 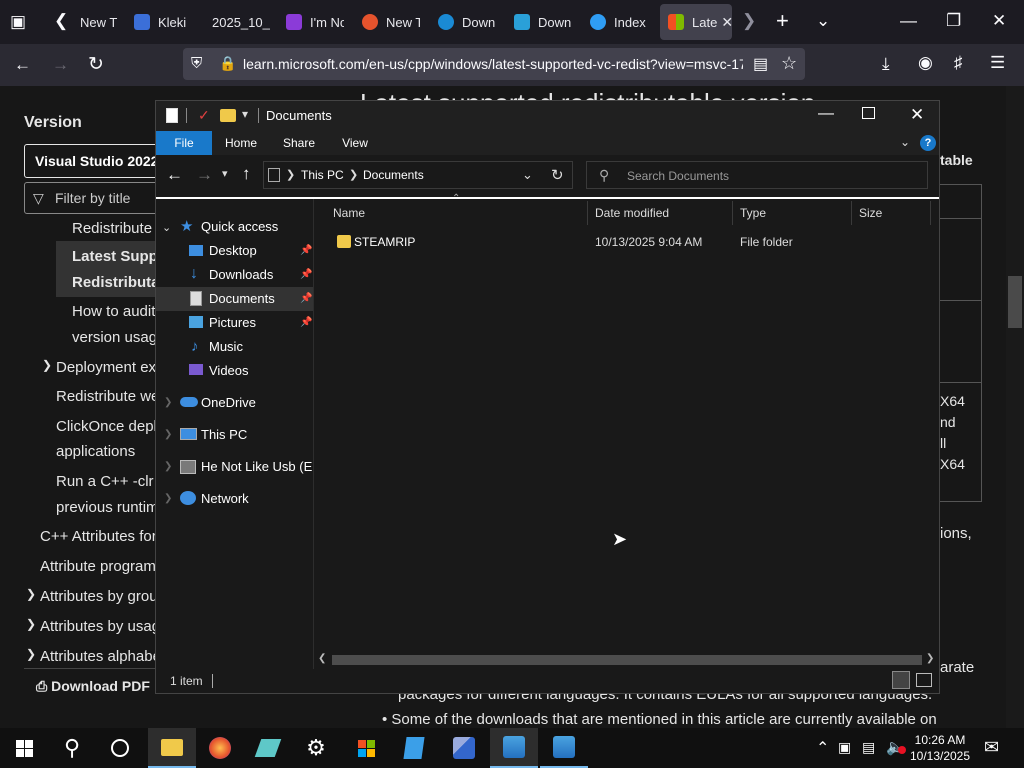 I want to click on tab-share: Share, so click(x=299, y=143).